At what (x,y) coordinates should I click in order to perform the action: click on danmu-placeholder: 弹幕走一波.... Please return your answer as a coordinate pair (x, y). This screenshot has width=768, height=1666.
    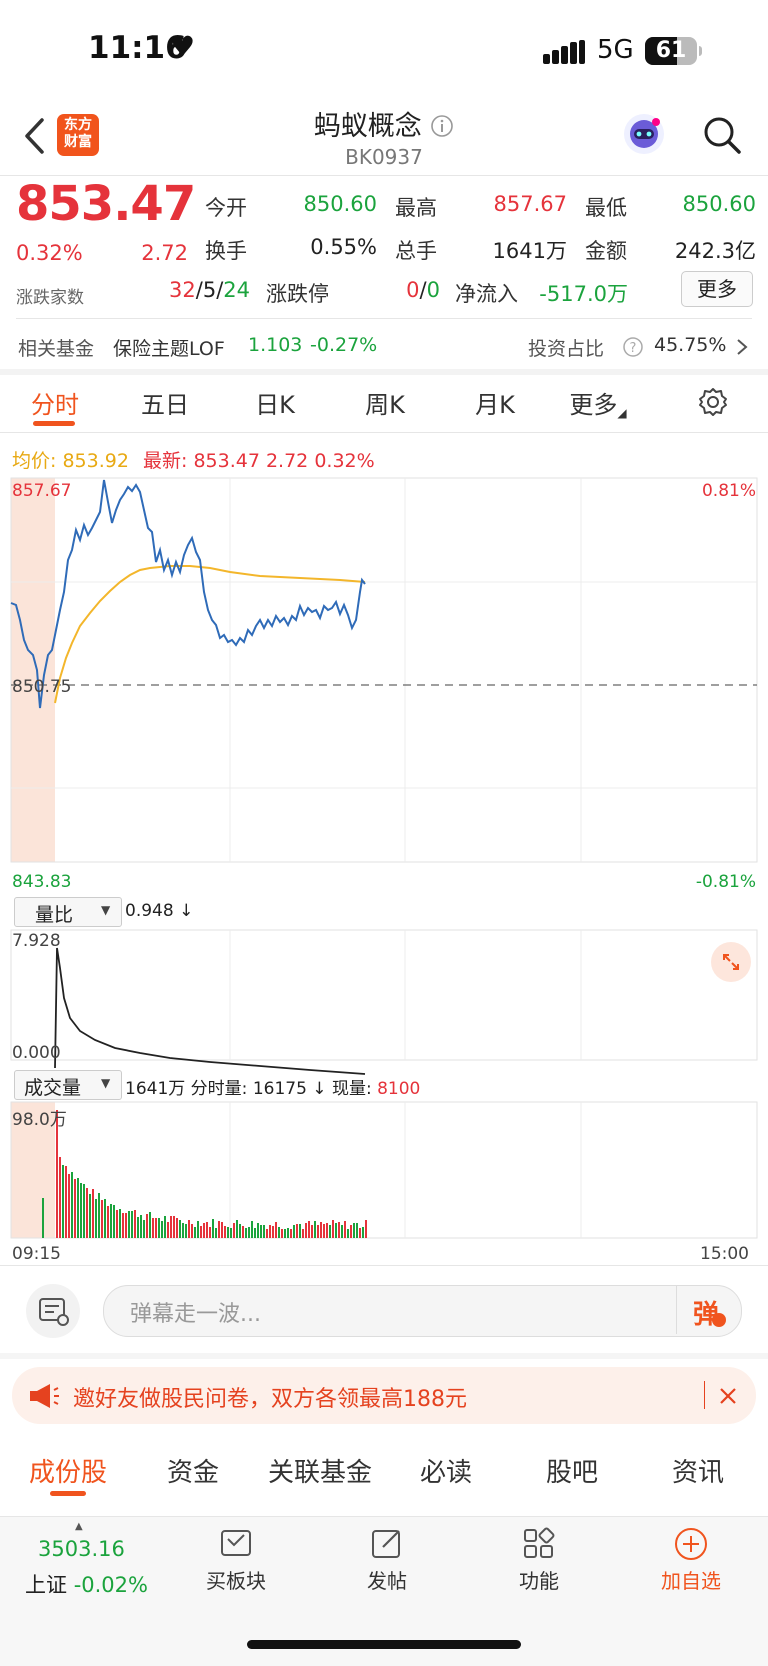
    Looking at the image, I should click on (195, 1314).